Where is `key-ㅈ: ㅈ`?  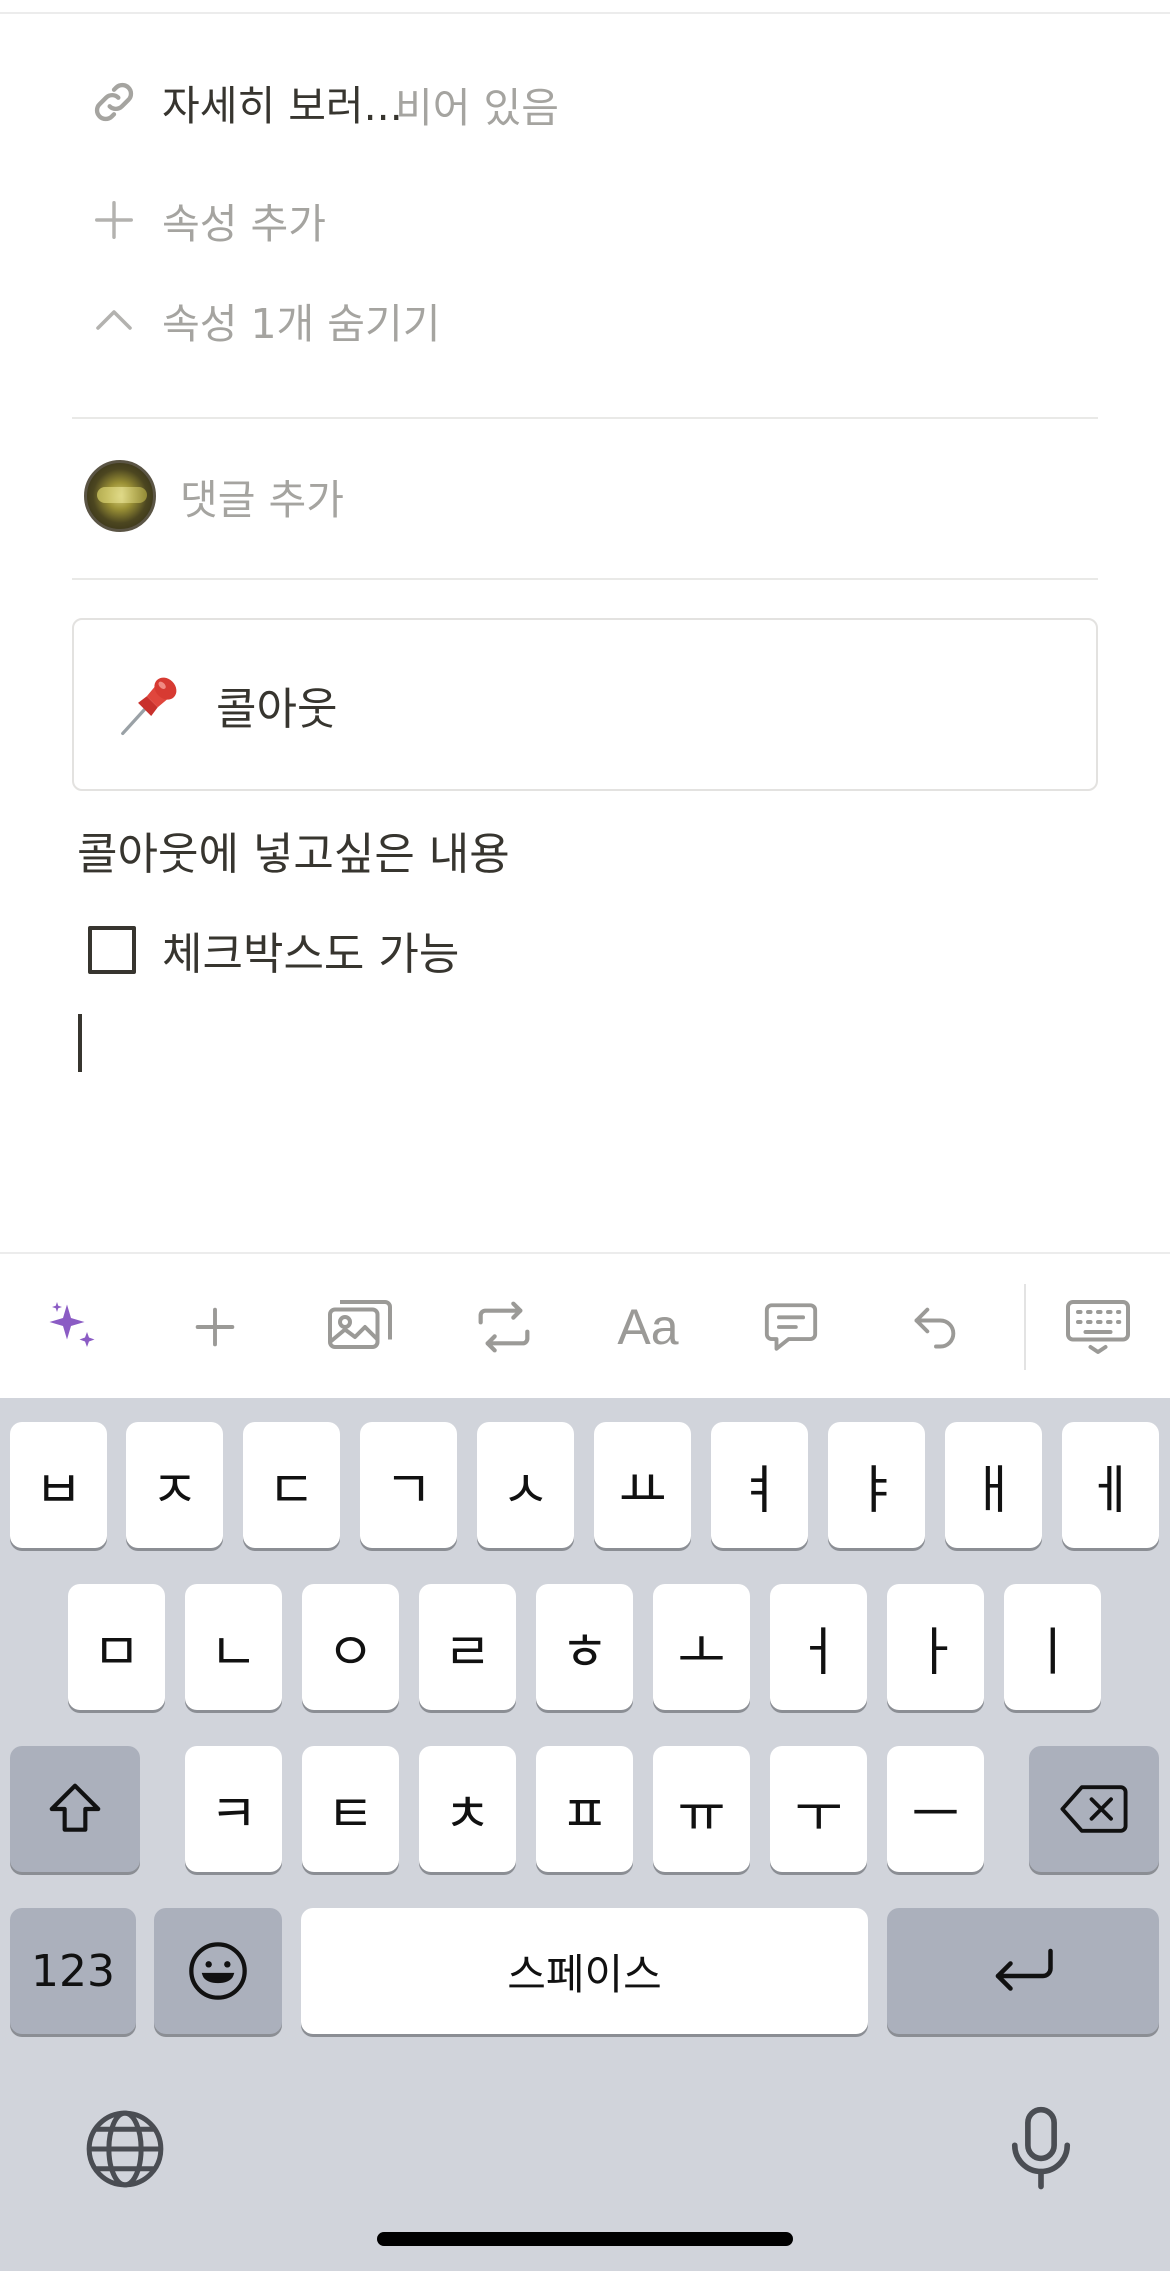
key-ㅈ: ㅈ is located at coordinates (174, 1485).